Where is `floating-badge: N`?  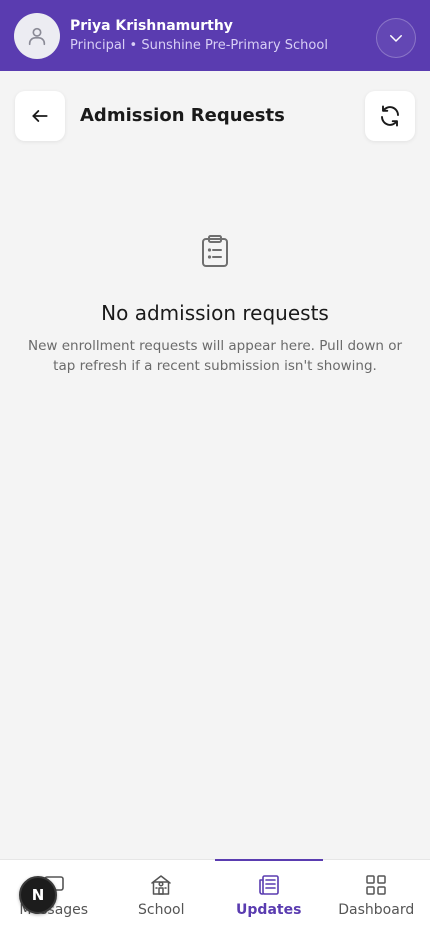 floating-badge: N is located at coordinates (38, 895).